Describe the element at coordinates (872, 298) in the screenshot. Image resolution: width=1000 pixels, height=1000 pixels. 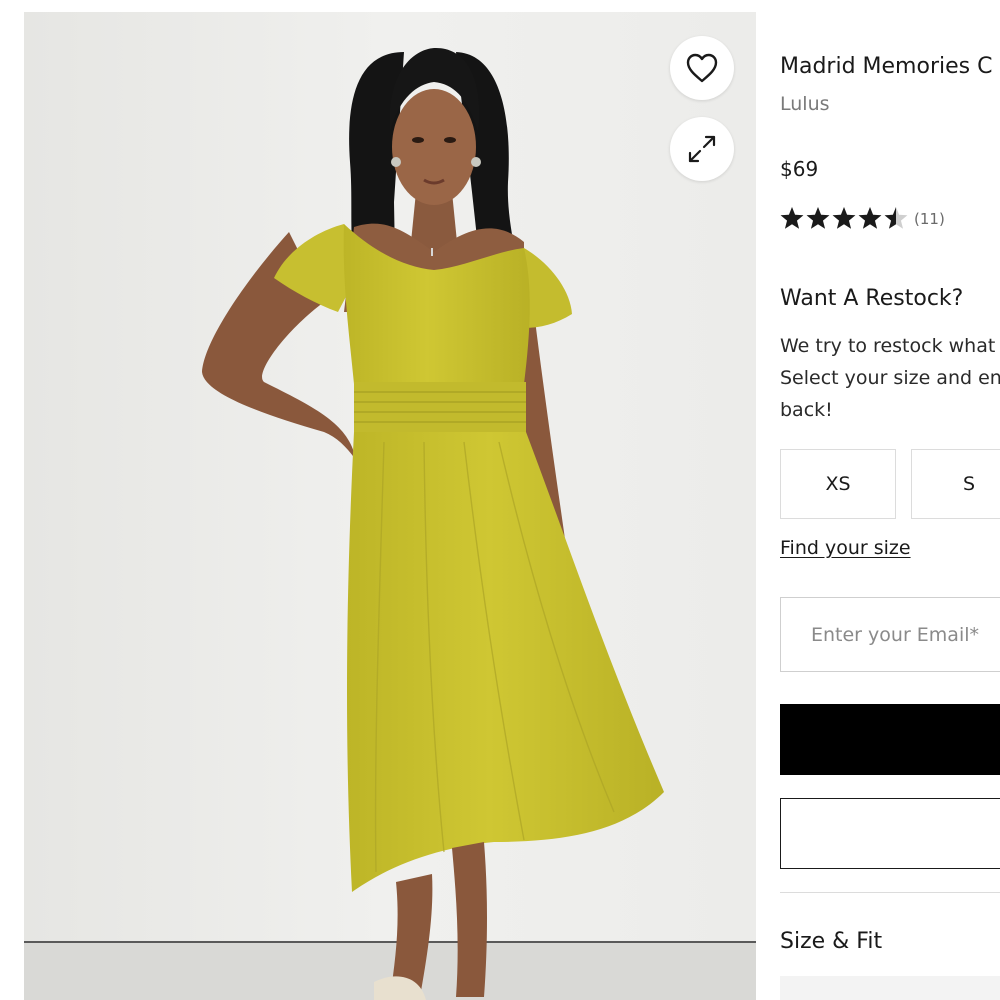
I see `restock-heading: Want A Restock?` at that location.